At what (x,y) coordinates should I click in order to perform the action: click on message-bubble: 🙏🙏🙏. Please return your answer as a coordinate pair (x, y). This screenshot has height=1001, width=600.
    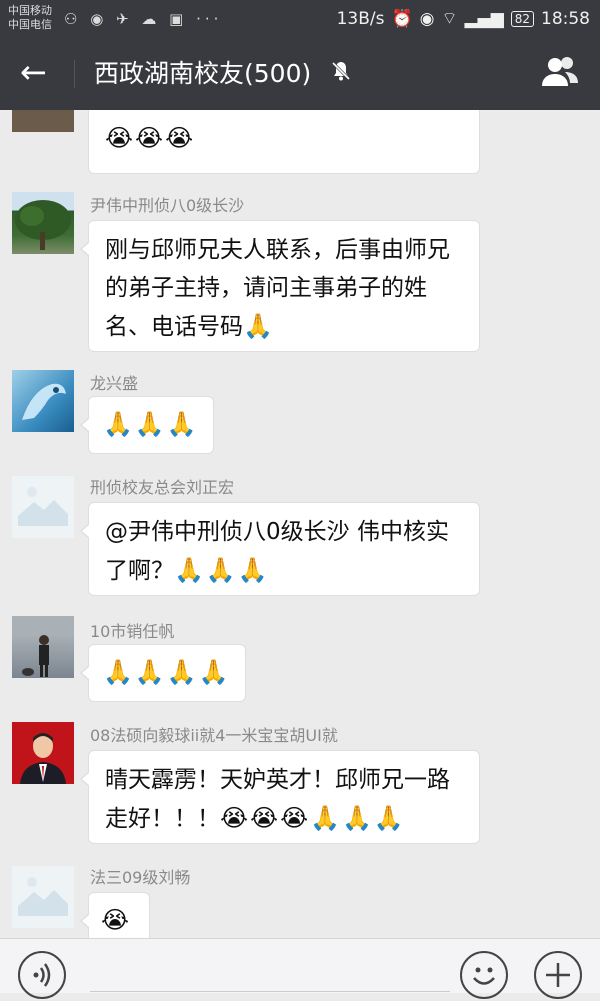
    Looking at the image, I should click on (147, 425).